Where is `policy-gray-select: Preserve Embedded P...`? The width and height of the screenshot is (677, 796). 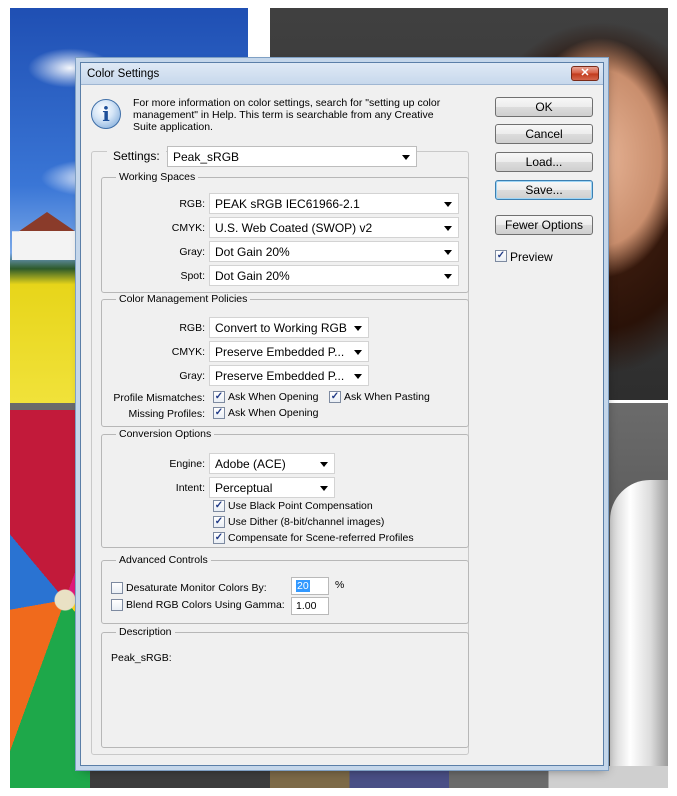
policy-gray-select: Preserve Embedded P... is located at coordinates (289, 375).